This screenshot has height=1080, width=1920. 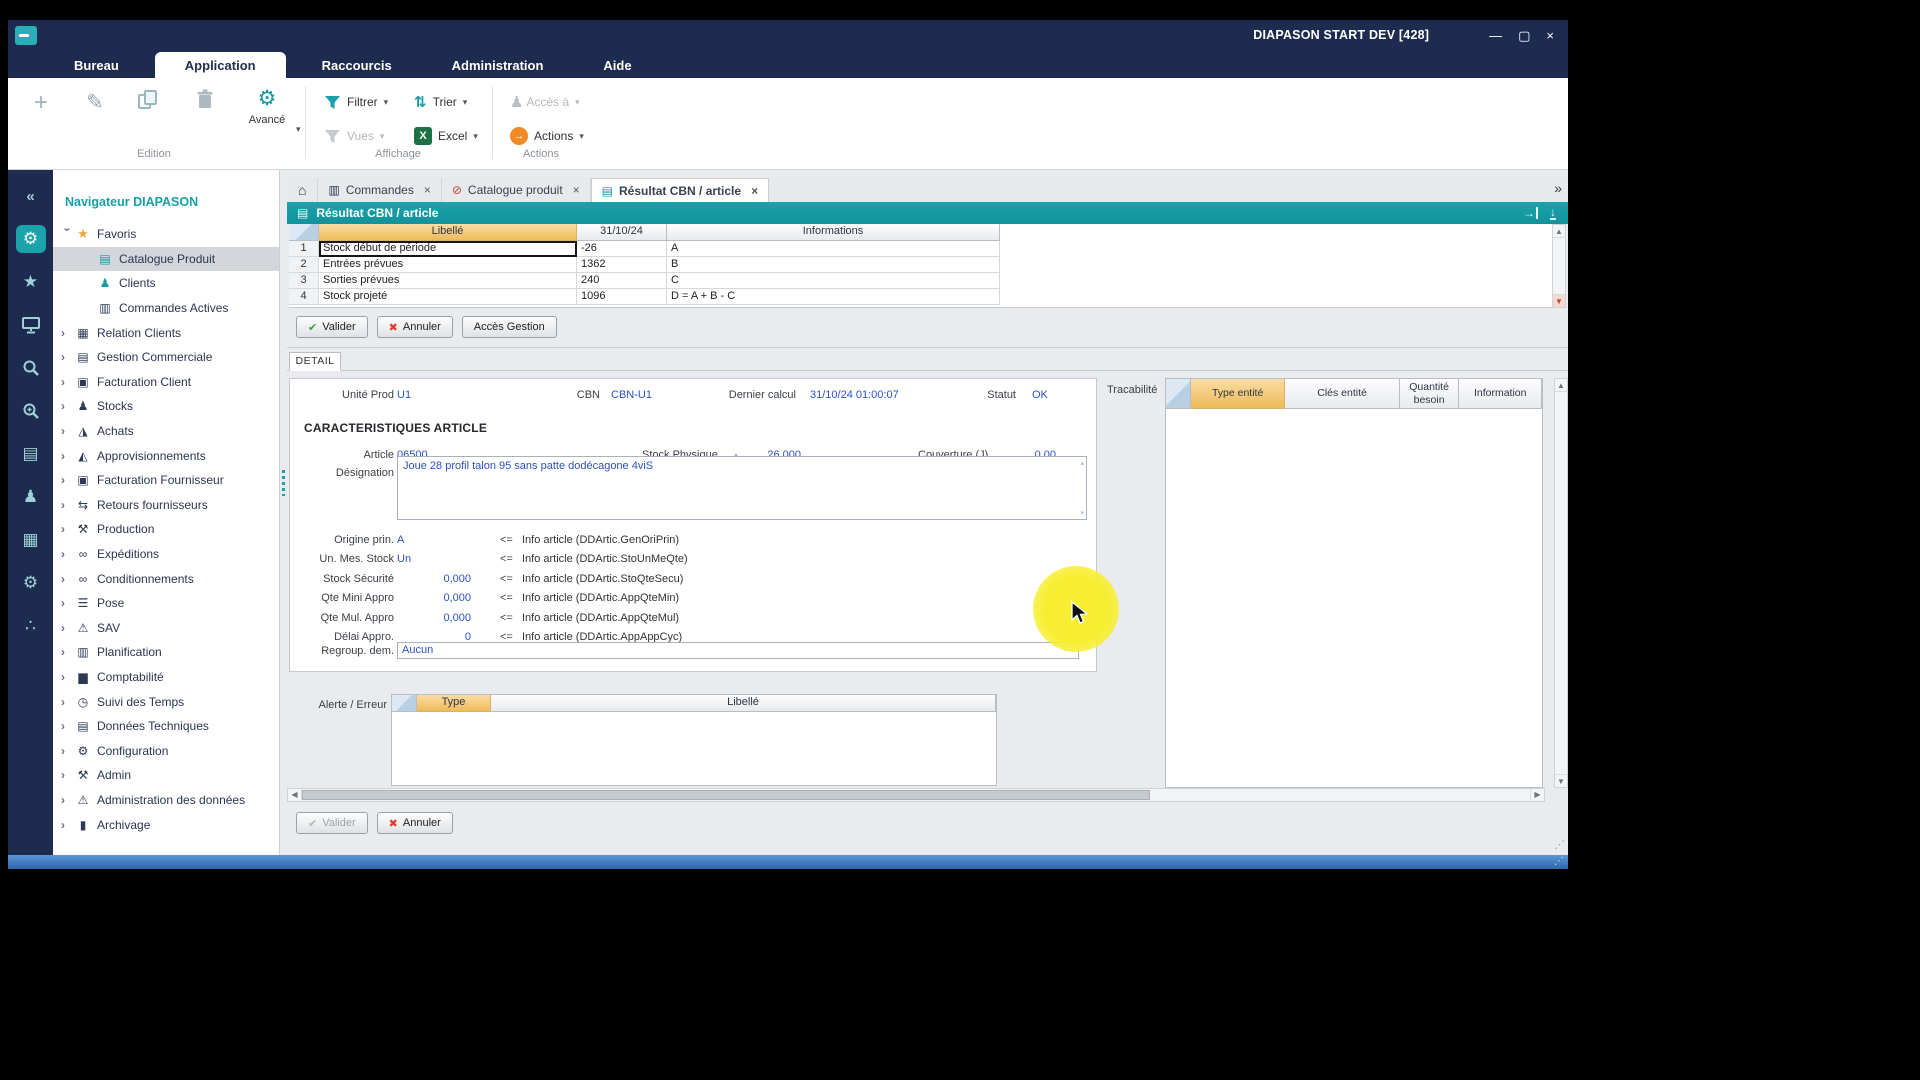 I want to click on tree-item: › ▦ Relation Clients, so click(x=166, y=332).